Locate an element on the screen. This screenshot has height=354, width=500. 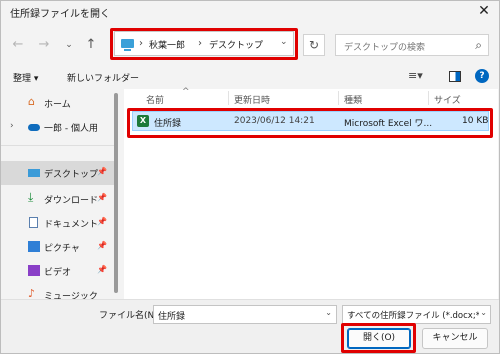
nav-item-desktop: デスクトップ 📌 is located at coordinates (57, 173).